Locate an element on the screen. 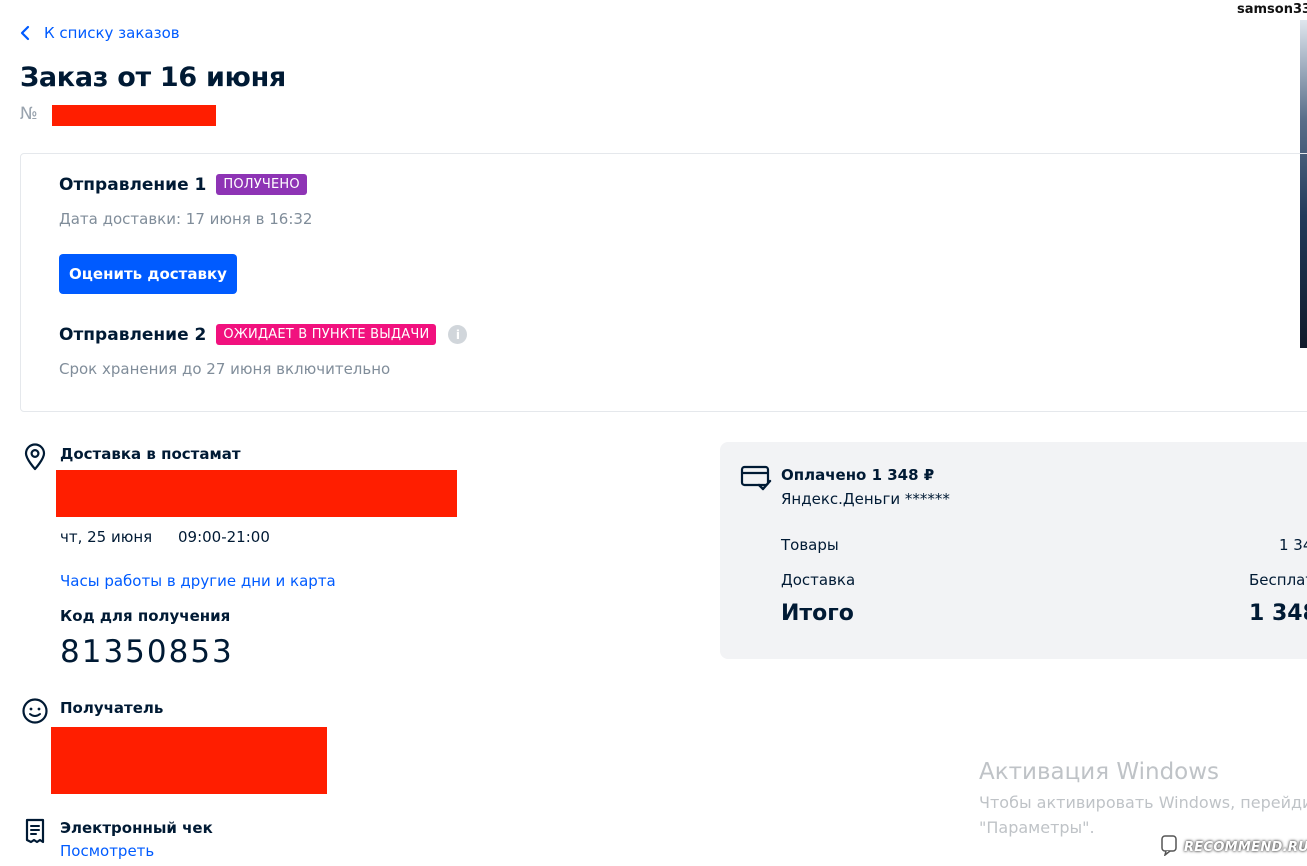 The image size is (1307, 866). windows-activation-line1: Чтобы активировать Windows, перейди is located at coordinates (1143, 802).